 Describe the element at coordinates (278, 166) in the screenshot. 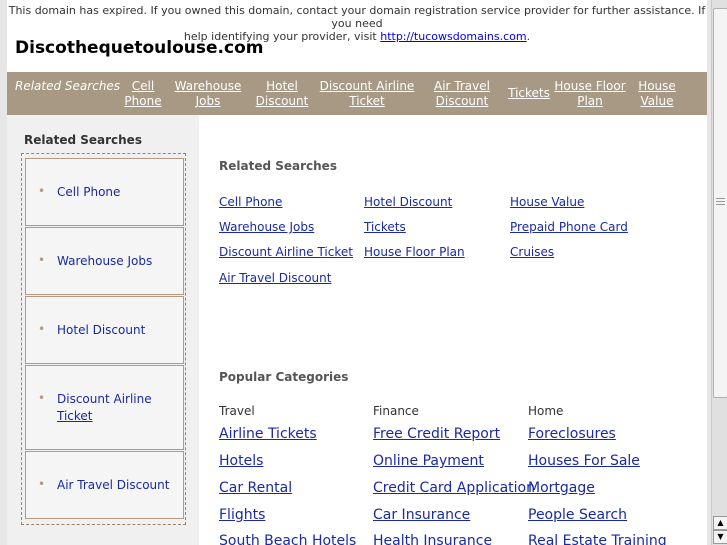

I see `related-searches-heading: Related Searches` at that location.